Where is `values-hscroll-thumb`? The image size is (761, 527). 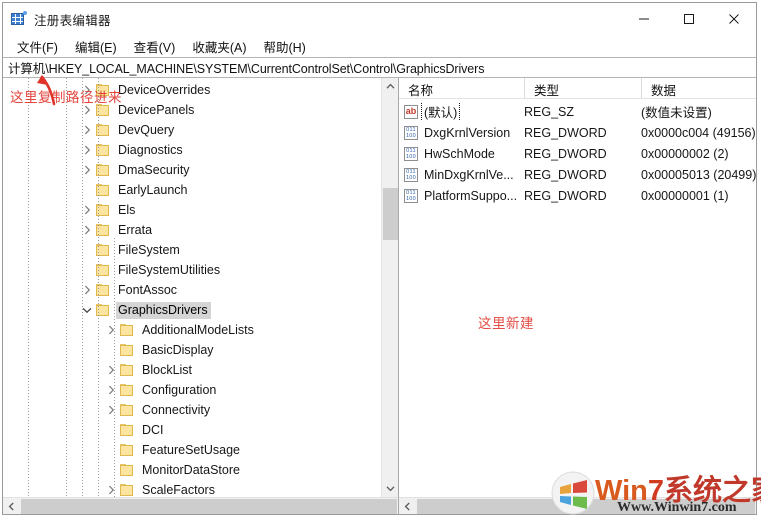 values-hscroll-thumb is located at coordinates (586, 506).